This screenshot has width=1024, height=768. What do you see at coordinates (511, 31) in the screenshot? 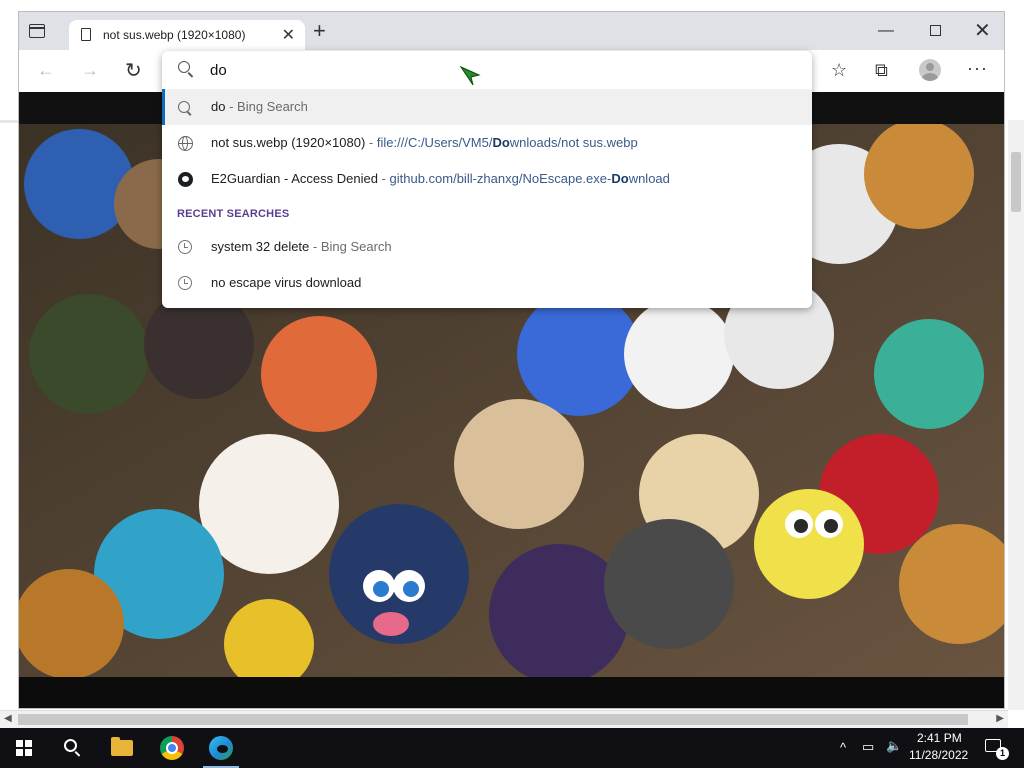
I see `title-bar: not sus.webp (1920×1080) ✕ + — ✕` at bounding box center [511, 31].